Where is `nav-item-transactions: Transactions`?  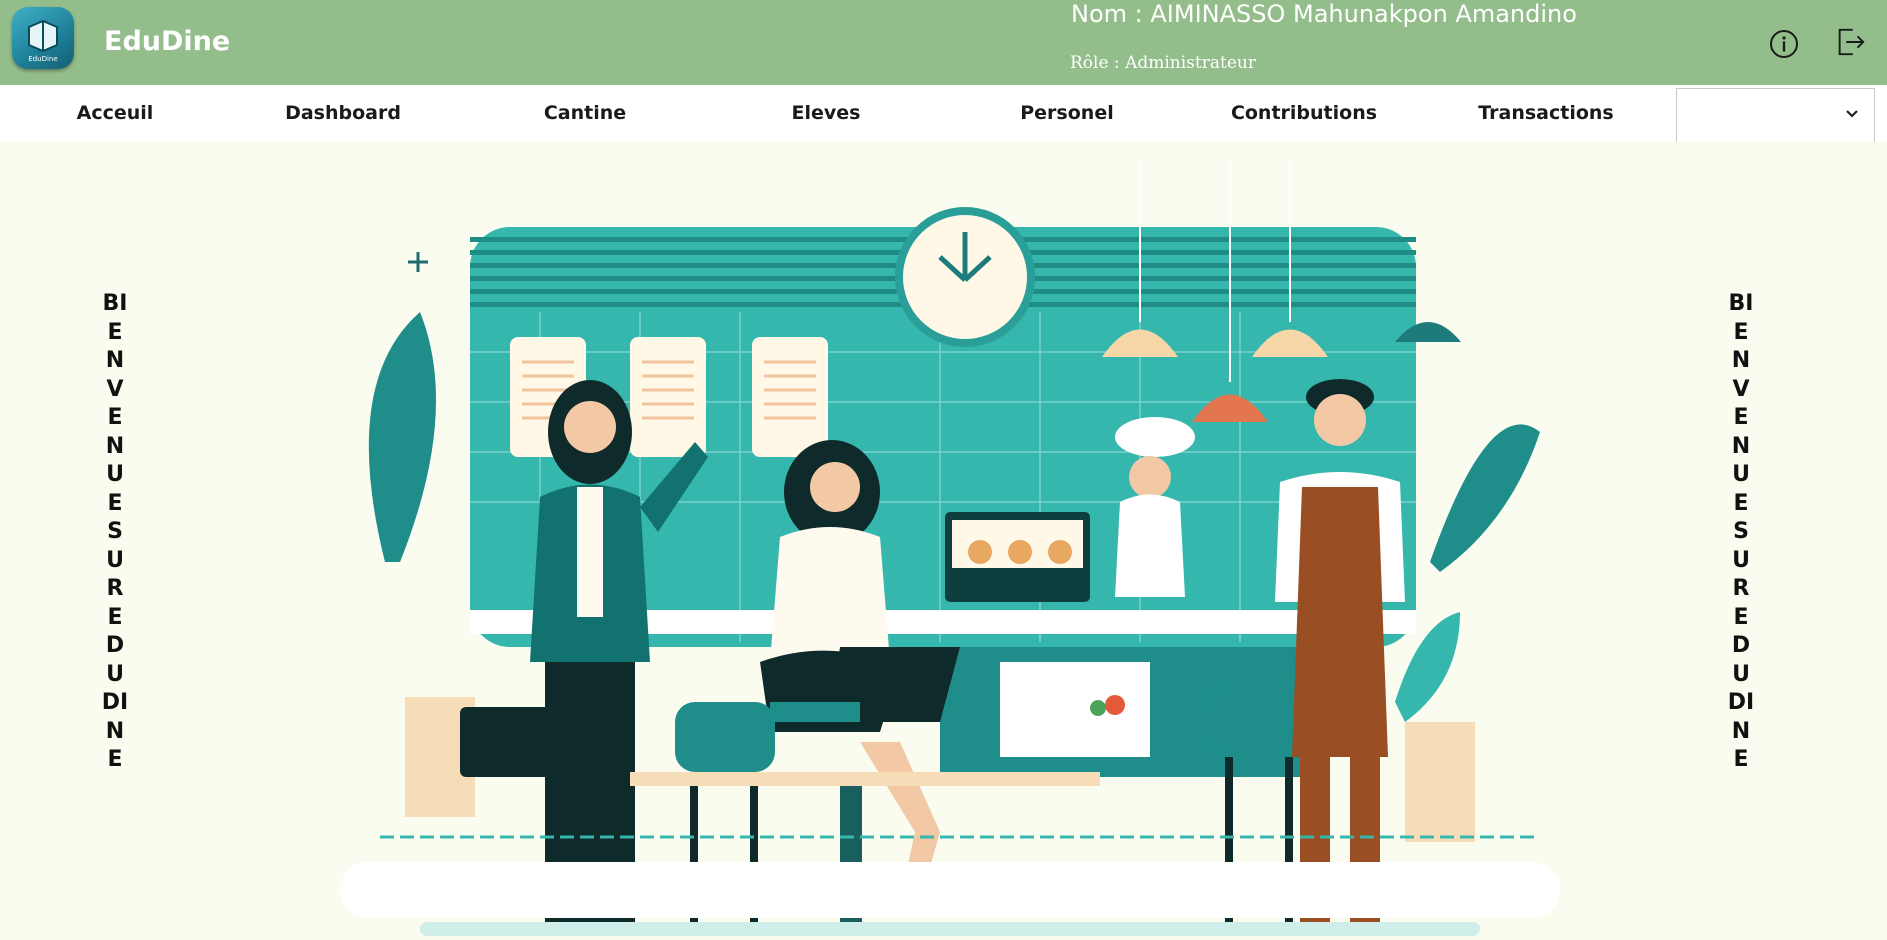
nav-item-transactions: Transactions is located at coordinates (1546, 113).